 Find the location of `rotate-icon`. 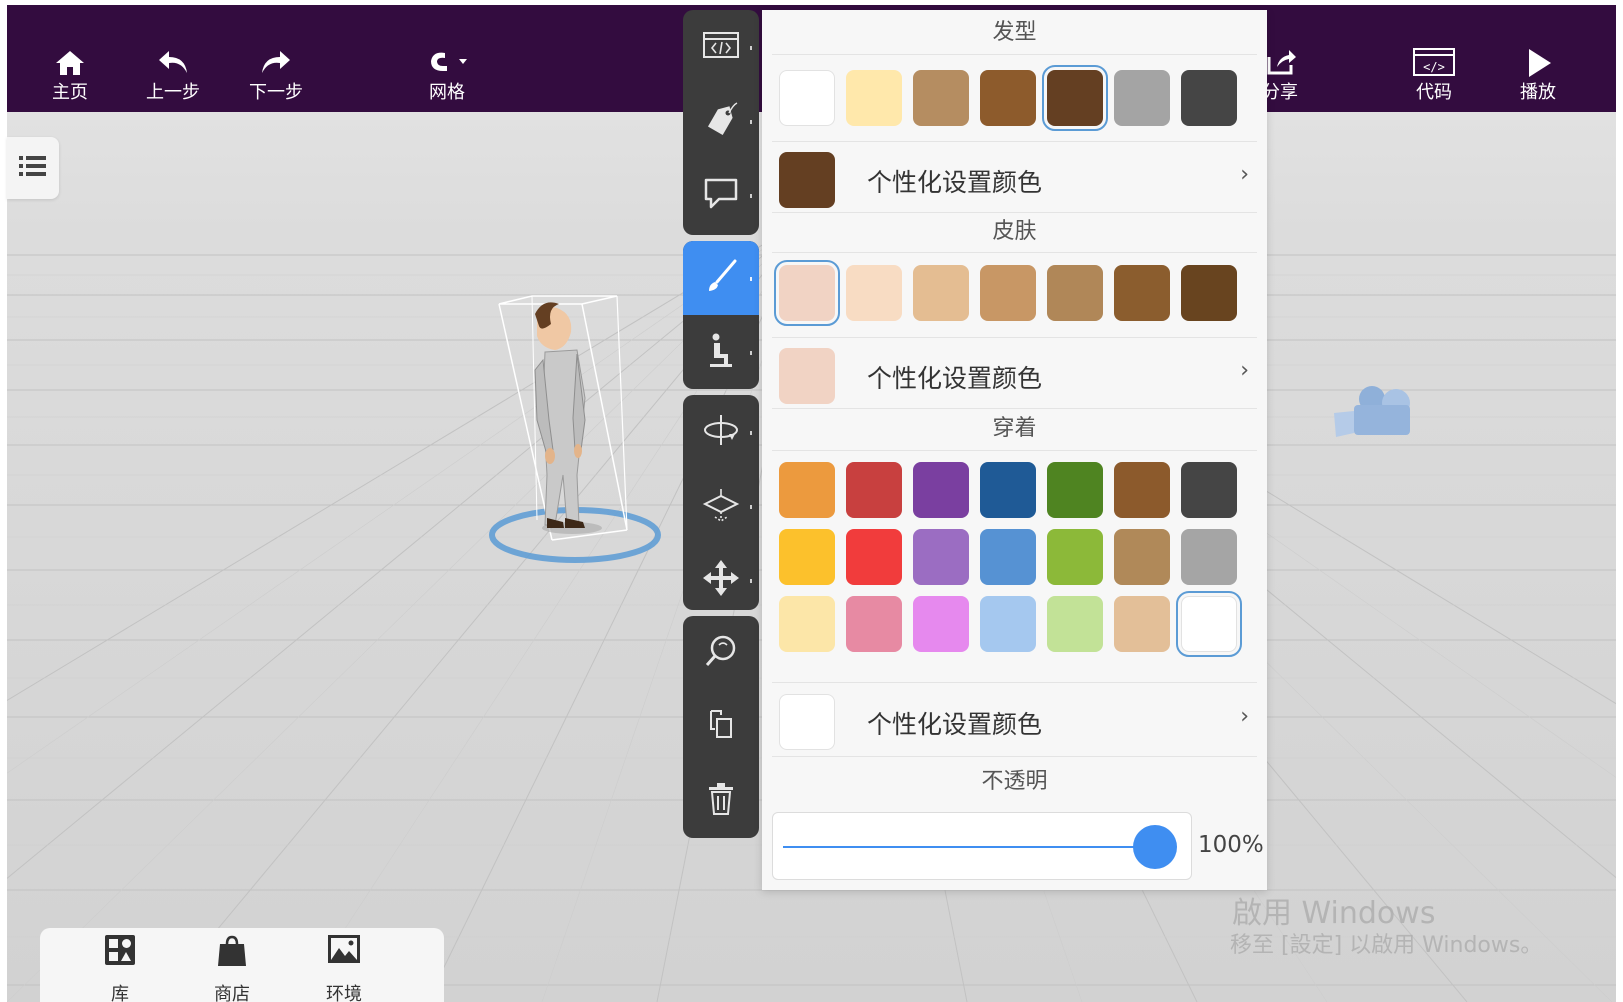

rotate-icon is located at coordinates (721, 432).